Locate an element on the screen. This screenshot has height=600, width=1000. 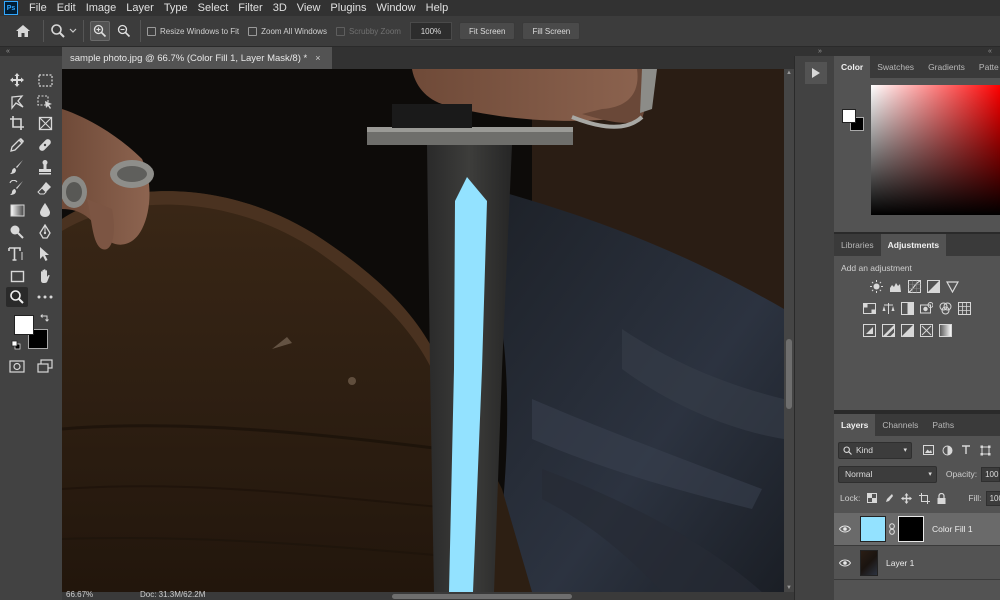
actions-panel-button is located at coordinates (816, 73).